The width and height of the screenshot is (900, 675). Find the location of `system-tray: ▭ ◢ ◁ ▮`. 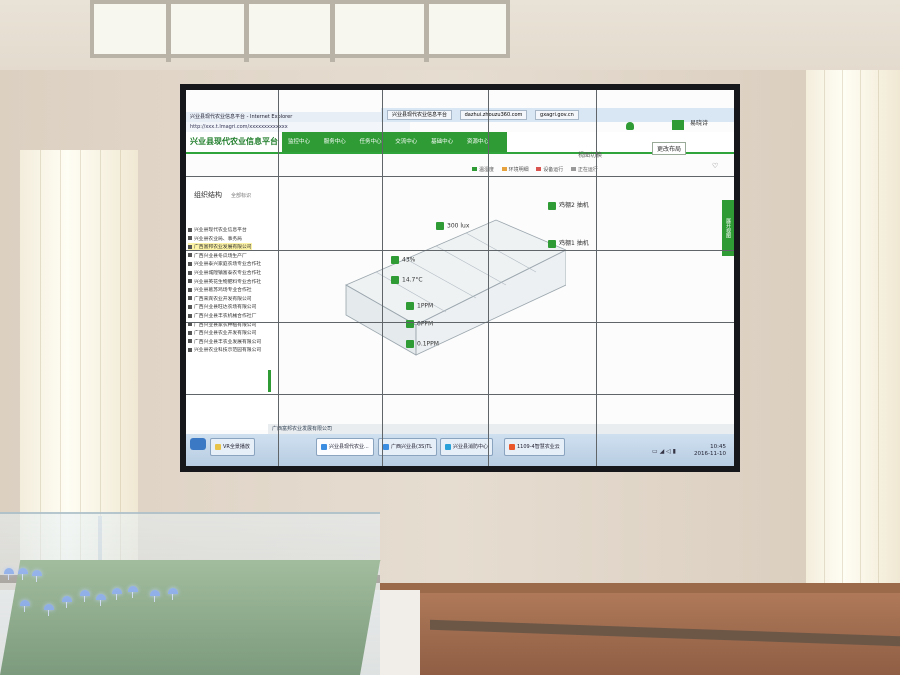

system-tray: ▭ ◢ ◁ ▮ is located at coordinates (664, 451).